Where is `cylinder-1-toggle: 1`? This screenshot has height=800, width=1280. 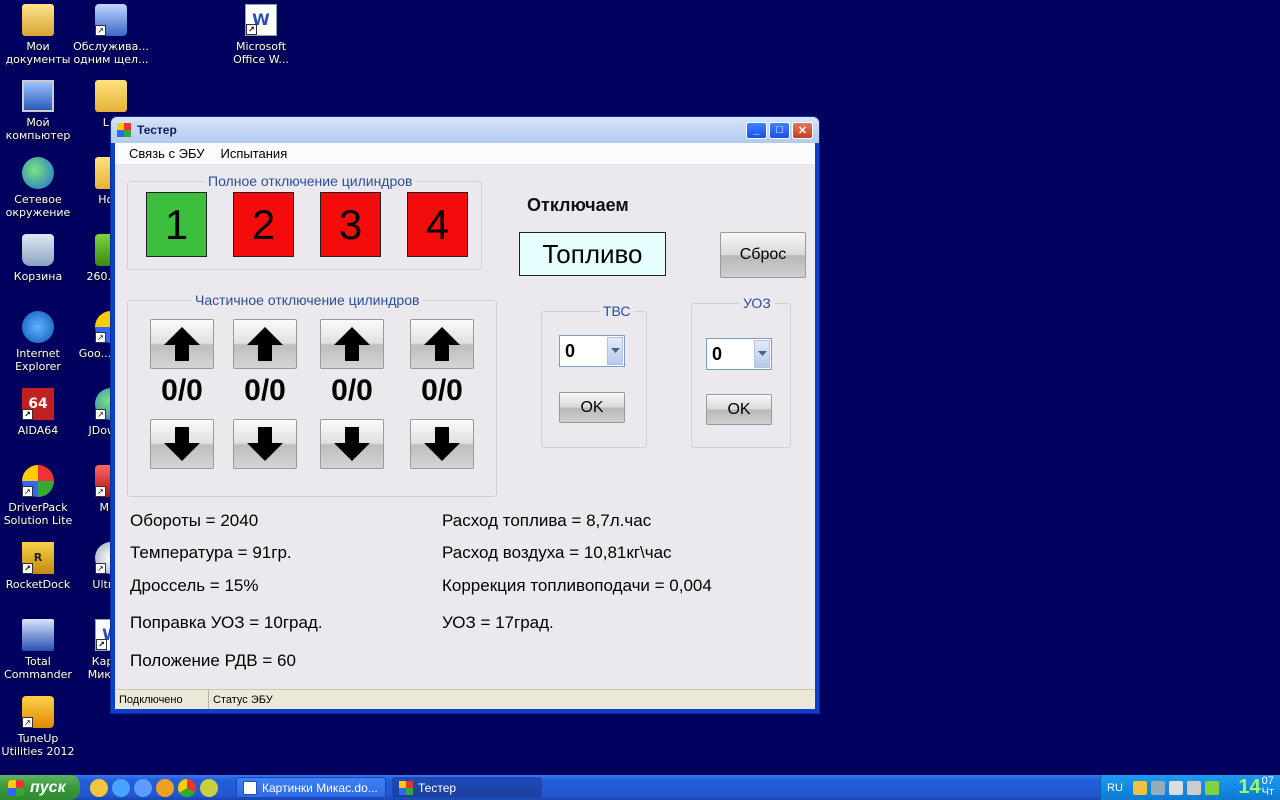 cylinder-1-toggle: 1 is located at coordinates (176, 224).